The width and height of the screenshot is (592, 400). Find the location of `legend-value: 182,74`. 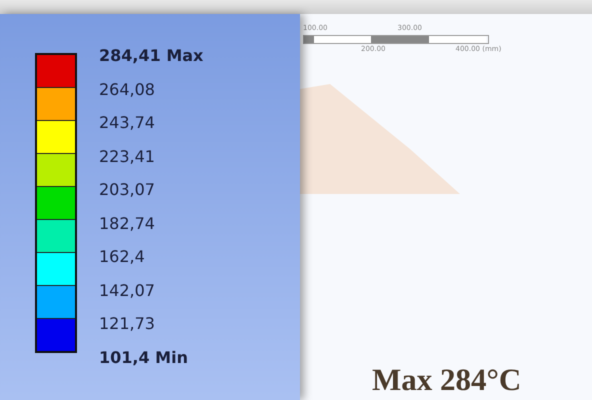

legend-value: 182,74 is located at coordinates (127, 224).